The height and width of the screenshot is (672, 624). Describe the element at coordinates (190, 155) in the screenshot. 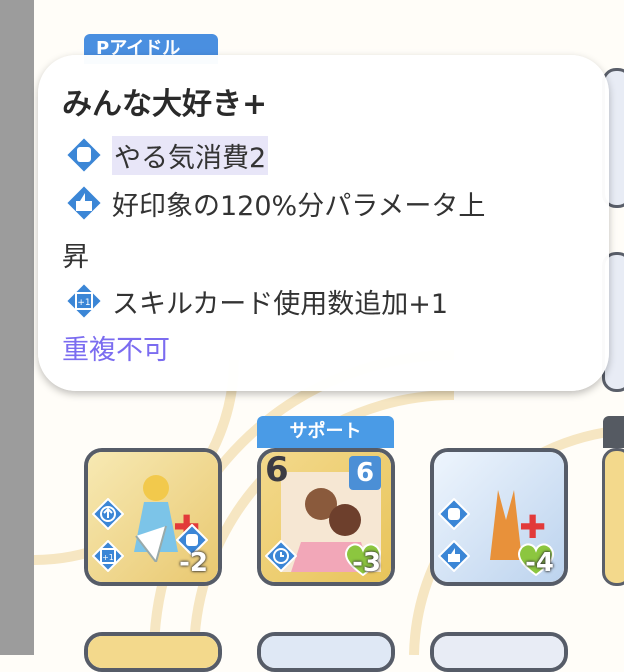

I see `effect-text: やる気消費2` at that location.